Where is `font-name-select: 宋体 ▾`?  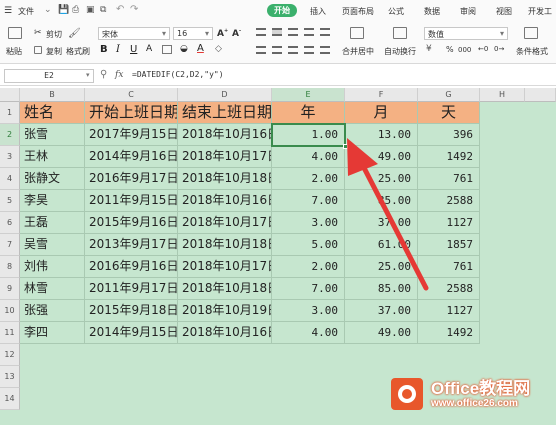 font-name-select: 宋体 ▾ is located at coordinates (134, 33).